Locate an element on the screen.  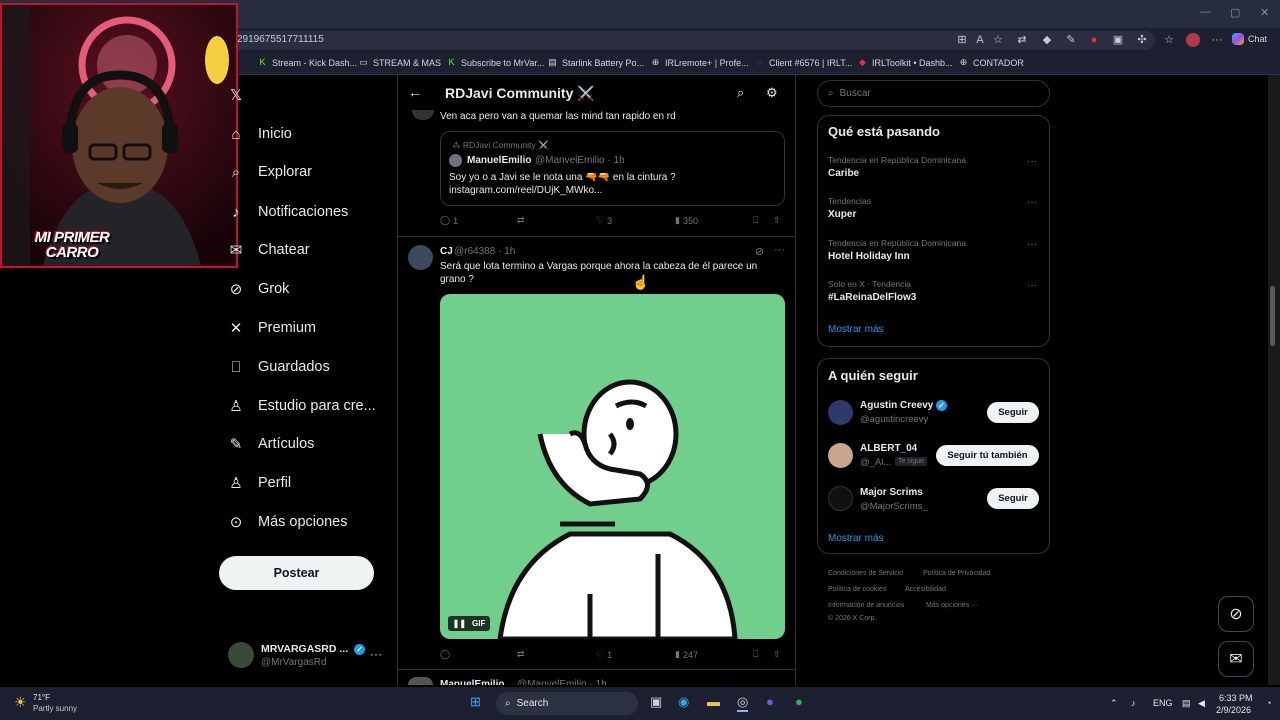
file-explorer-icon: ▬ is located at coordinates (713, 701).